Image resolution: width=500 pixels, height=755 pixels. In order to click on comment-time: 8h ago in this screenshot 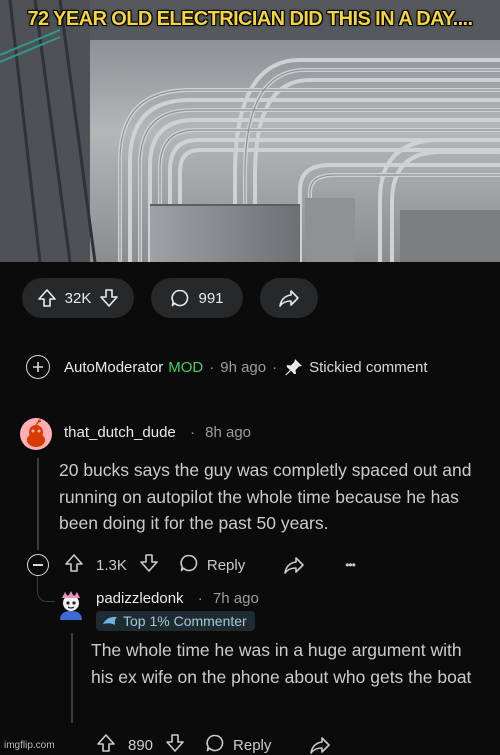, I will do `click(228, 432)`.